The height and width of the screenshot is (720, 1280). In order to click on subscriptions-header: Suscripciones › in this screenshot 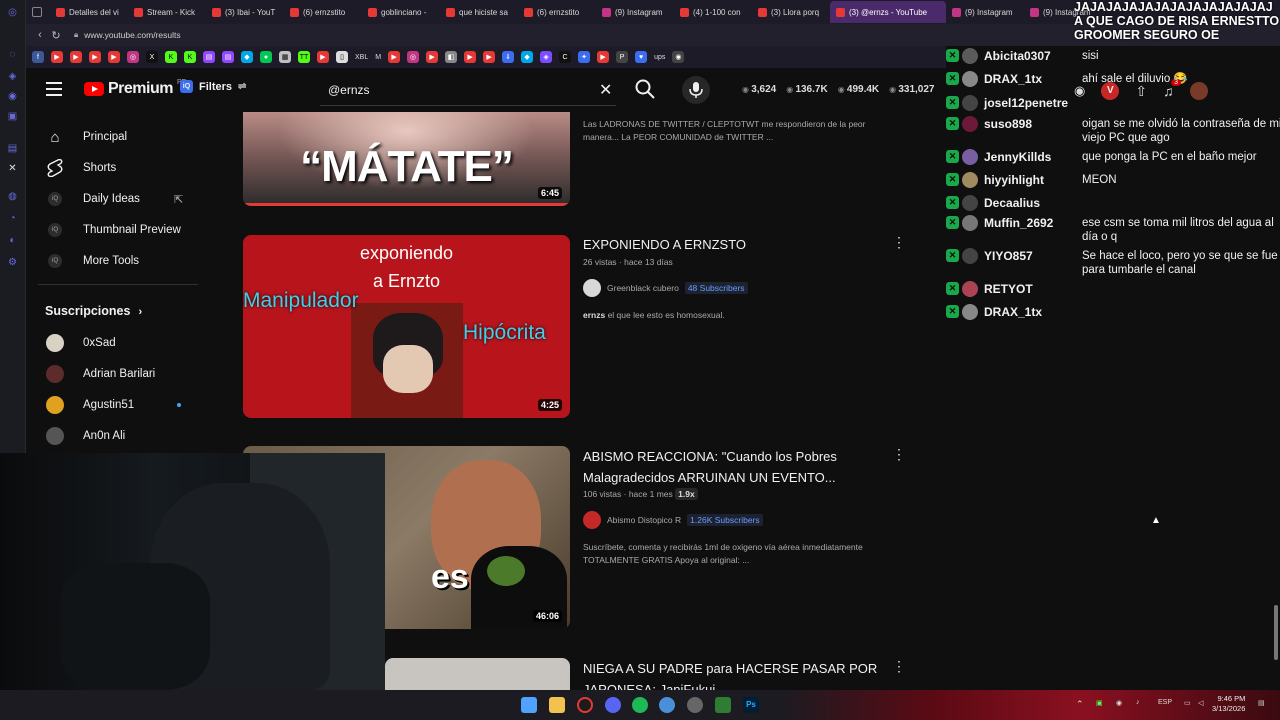, I will do `click(93, 311)`.